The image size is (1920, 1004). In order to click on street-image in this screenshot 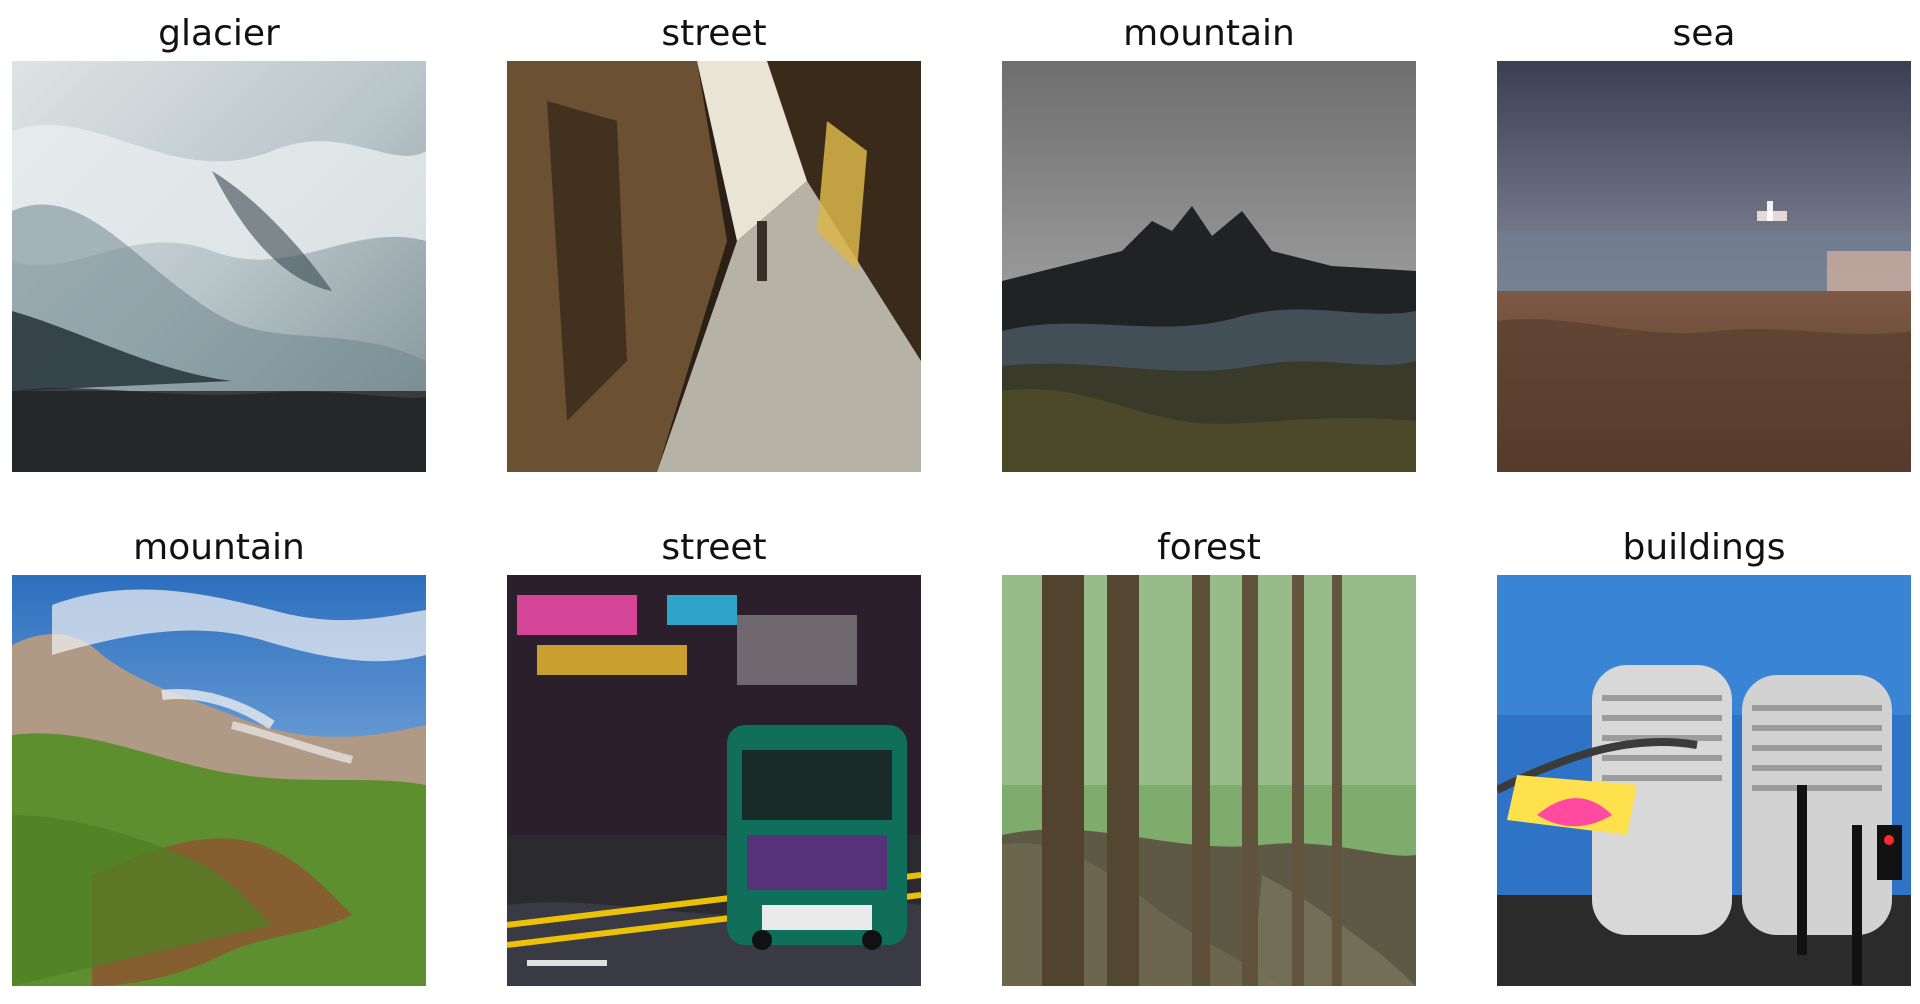, I will do `click(714, 266)`.